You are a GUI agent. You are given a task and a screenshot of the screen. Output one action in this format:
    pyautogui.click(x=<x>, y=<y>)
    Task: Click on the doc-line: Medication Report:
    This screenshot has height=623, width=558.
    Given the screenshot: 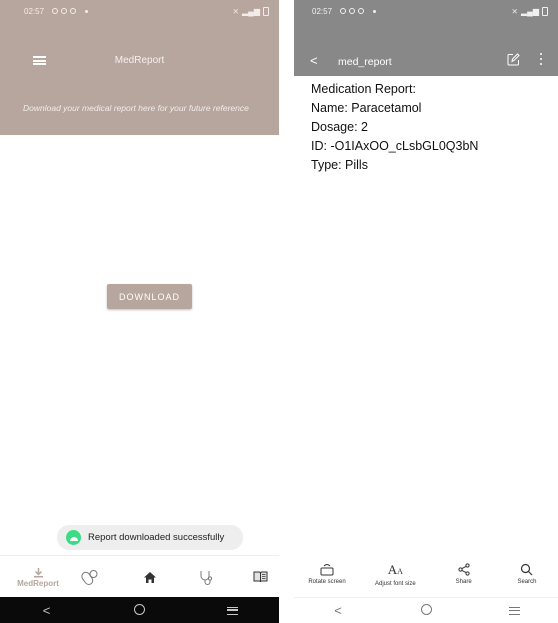 What is the action you would take?
    pyautogui.click(x=363, y=89)
    